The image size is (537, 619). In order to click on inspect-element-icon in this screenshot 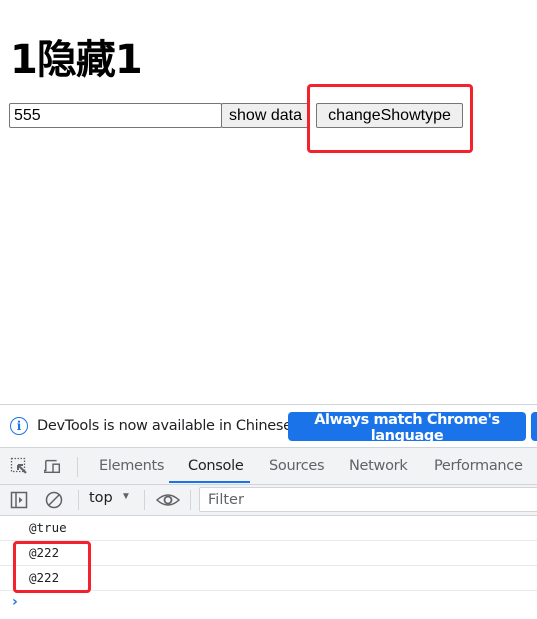, I will do `click(19, 466)`.